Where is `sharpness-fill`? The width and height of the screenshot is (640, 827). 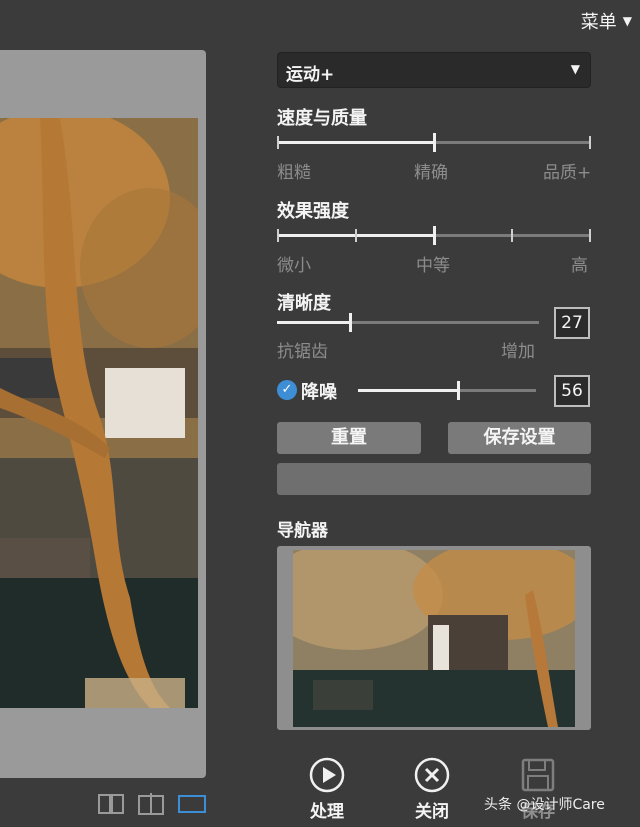 sharpness-fill is located at coordinates (313, 322).